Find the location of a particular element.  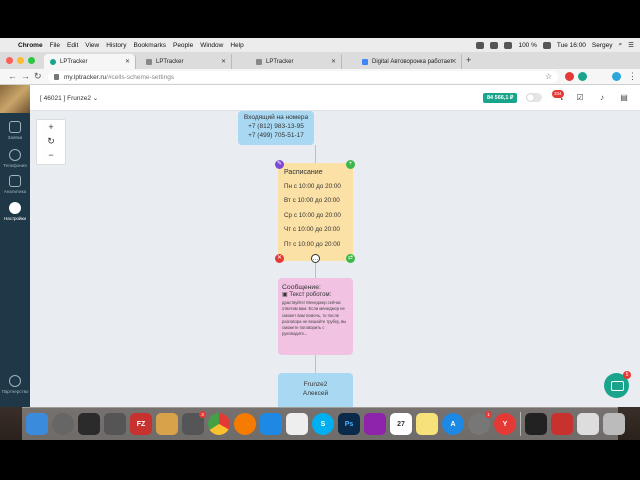

clock: Tue 16:00 is located at coordinates (571, 45).